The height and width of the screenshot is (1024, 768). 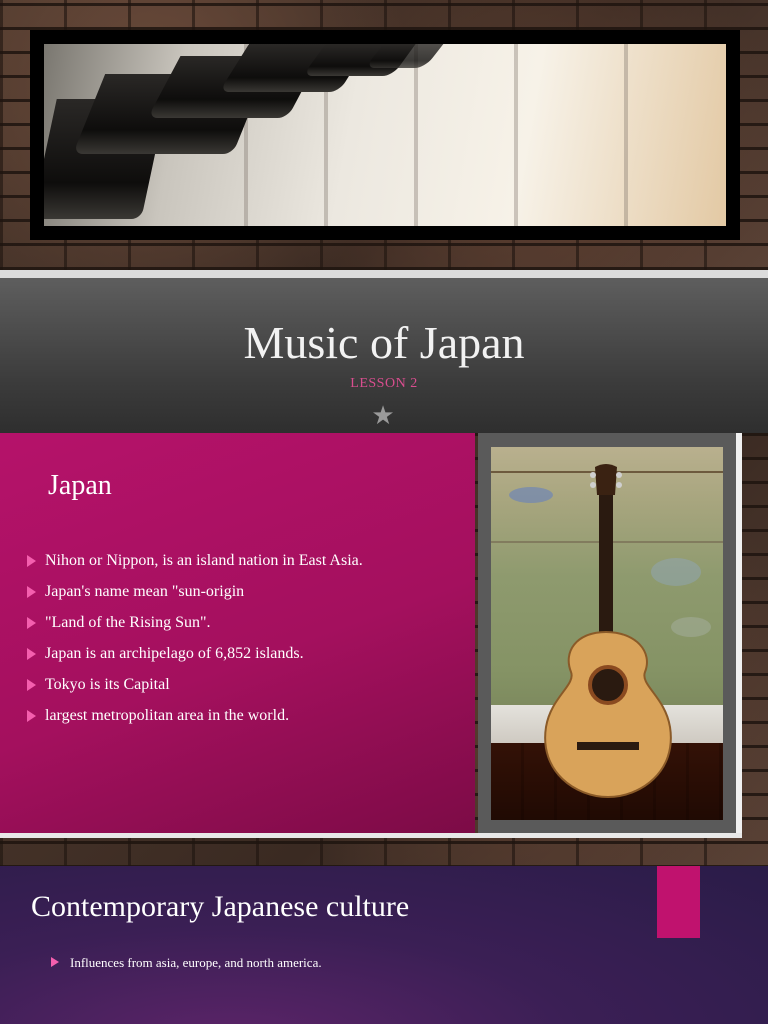 I want to click on section-heading: Contemporary Japanese culture, so click(x=220, y=906).